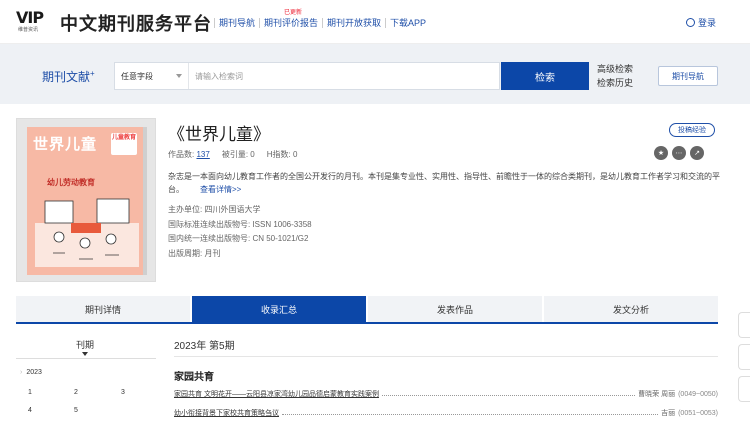 This screenshot has height=430, width=750. I want to click on issue-5: 5, so click(76, 410).